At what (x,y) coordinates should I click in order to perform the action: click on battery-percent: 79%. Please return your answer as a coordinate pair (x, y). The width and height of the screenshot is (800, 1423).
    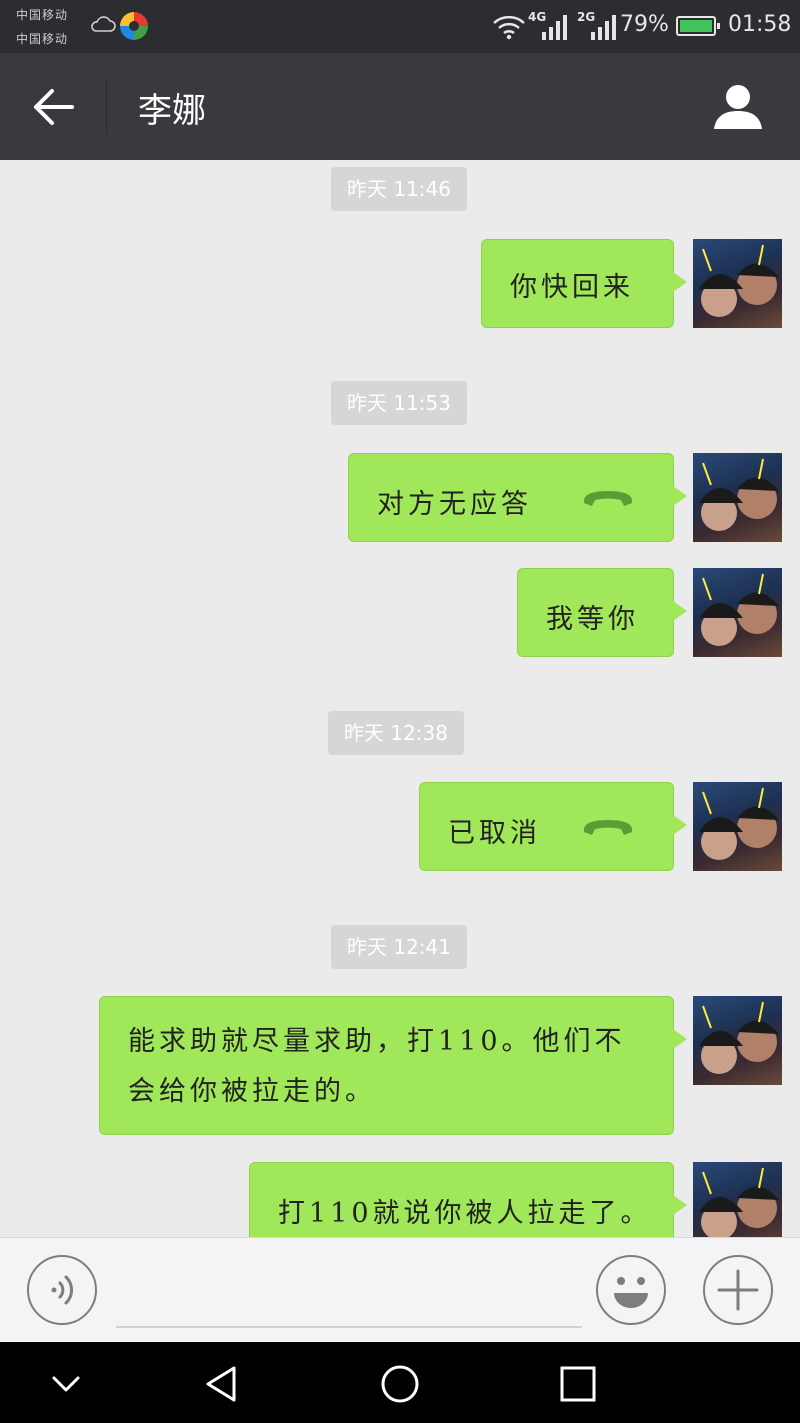
    Looking at the image, I should click on (644, 24).